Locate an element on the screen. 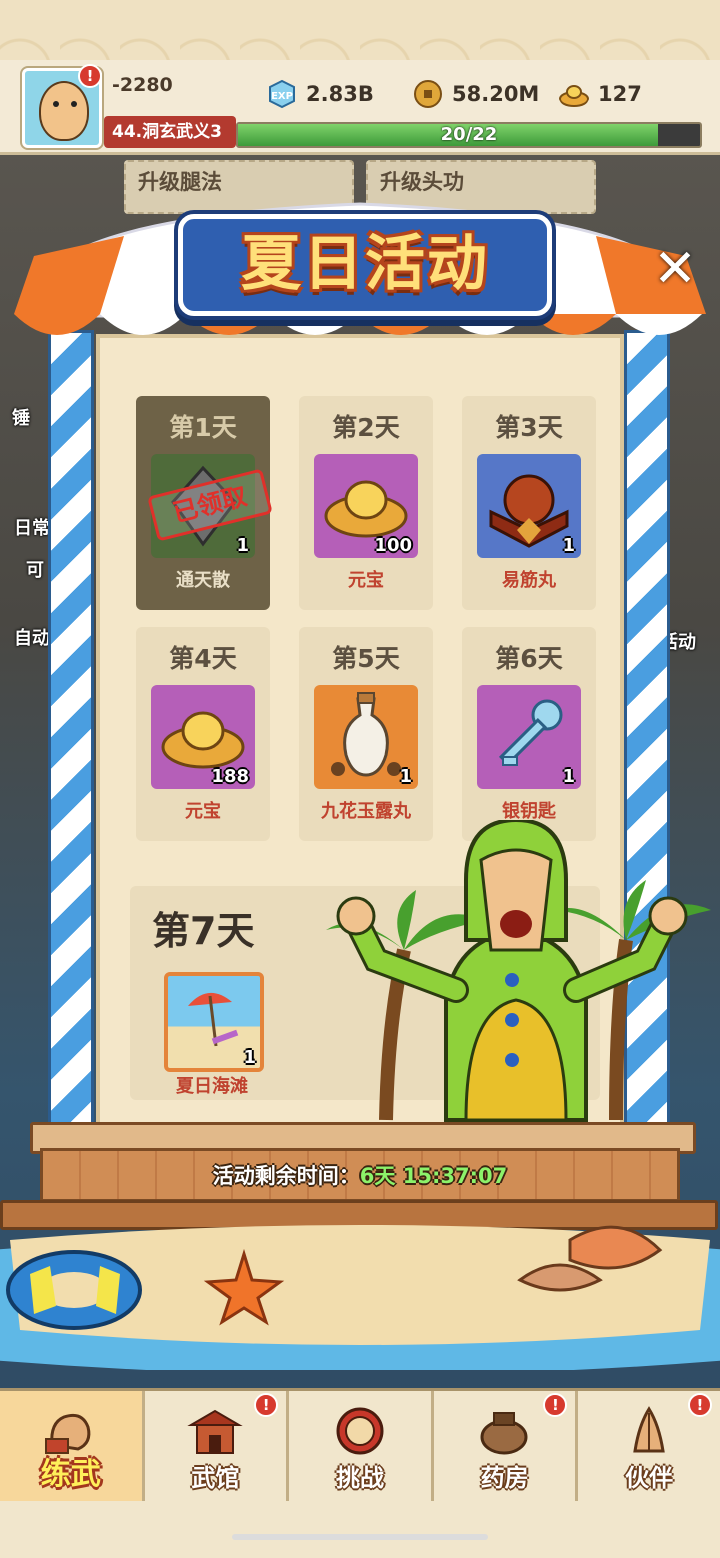 The width and height of the screenshot is (720, 1558). nav-item-pharmacy: ! 药房 is located at coordinates (506, 1446).